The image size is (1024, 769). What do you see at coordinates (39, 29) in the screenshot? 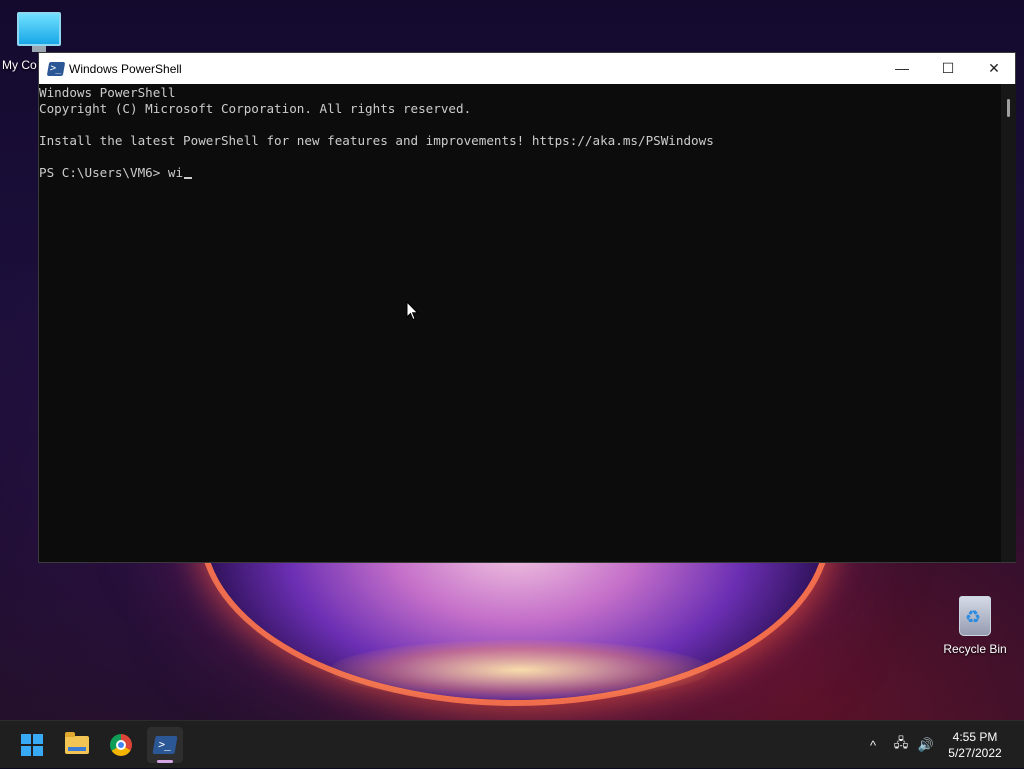
I see `monitor-icon` at bounding box center [39, 29].